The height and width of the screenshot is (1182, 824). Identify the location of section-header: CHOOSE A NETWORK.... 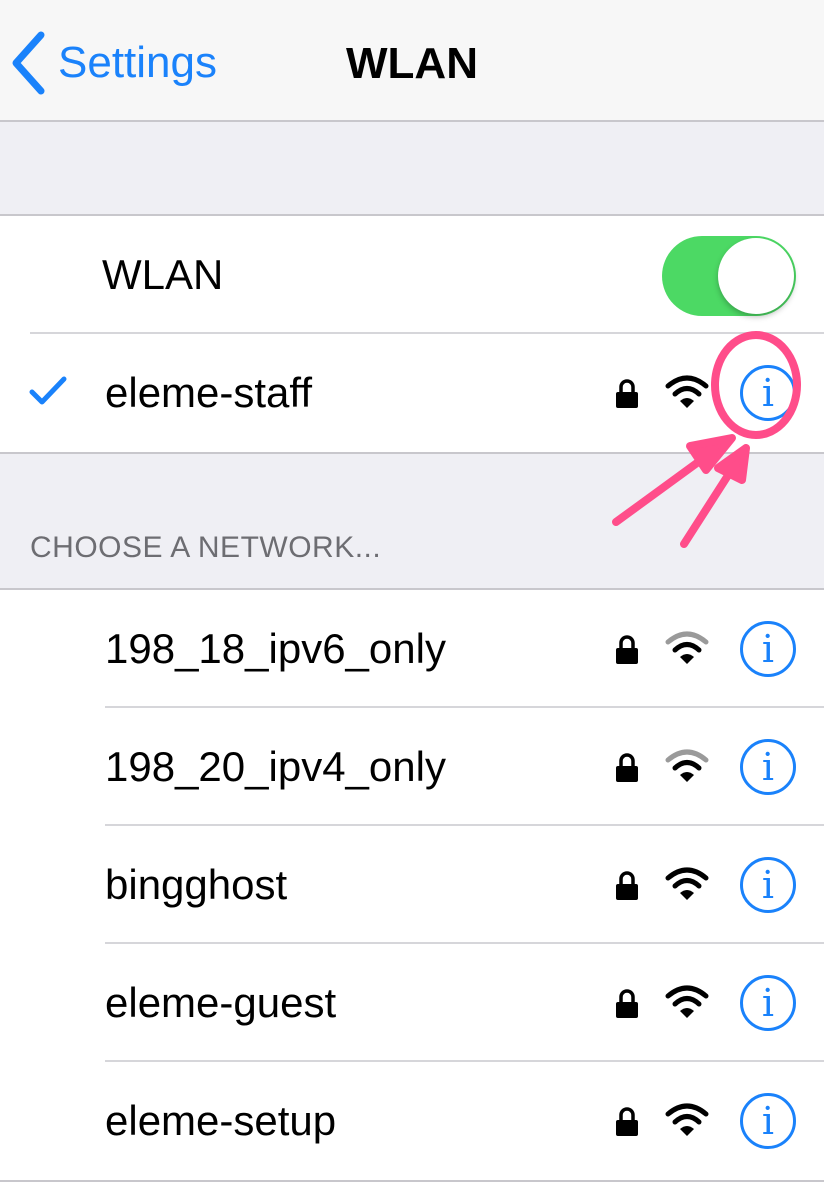
(206, 547).